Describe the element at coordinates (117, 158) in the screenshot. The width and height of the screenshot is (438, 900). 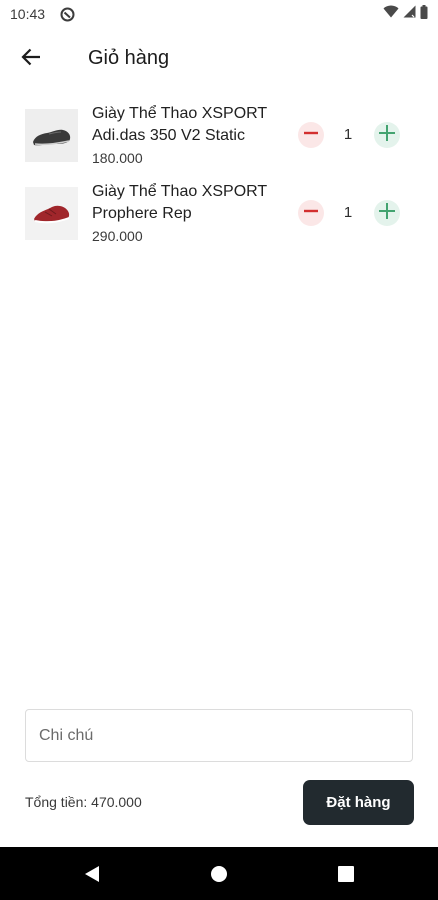
I see `product-price: 180.000` at that location.